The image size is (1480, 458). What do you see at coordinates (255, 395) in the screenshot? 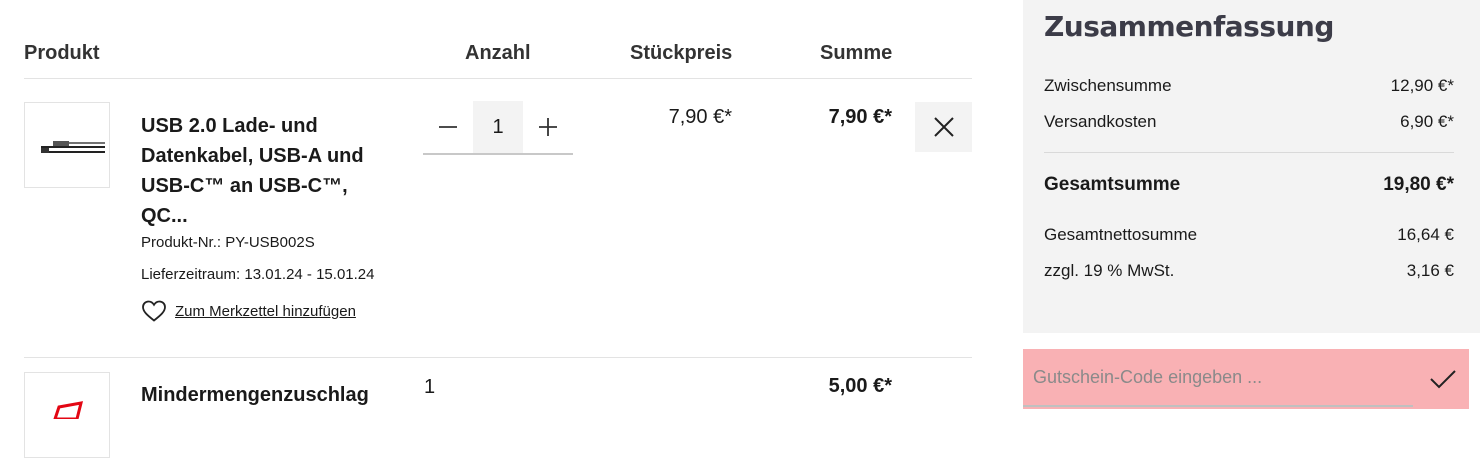
I see `surcharge-name: Mindermengenzuschlag` at bounding box center [255, 395].